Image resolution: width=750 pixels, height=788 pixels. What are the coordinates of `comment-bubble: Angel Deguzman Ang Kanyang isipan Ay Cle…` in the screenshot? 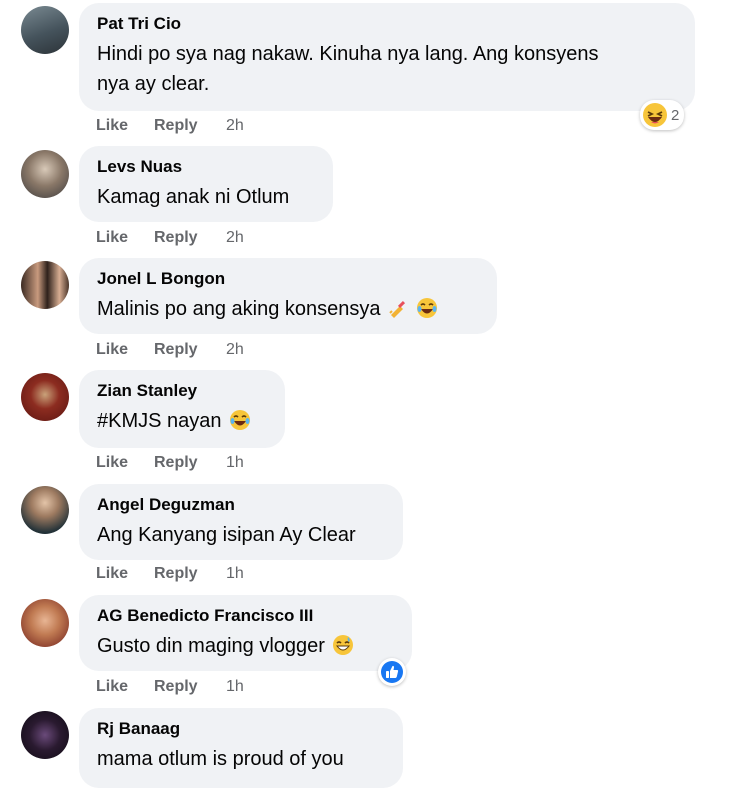 It's located at (241, 522).